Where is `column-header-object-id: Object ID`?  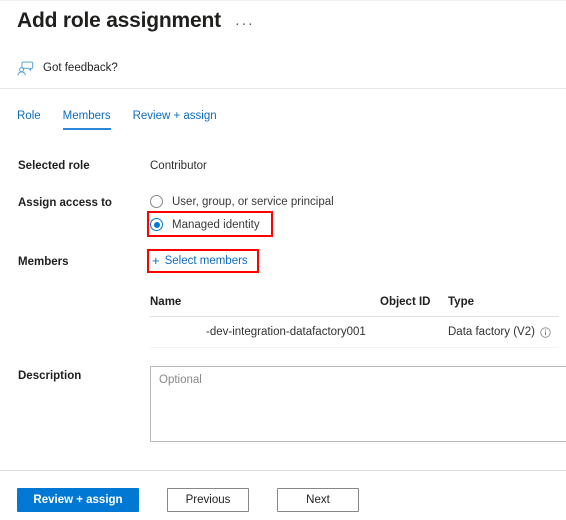 column-header-object-id: Object ID is located at coordinates (405, 302).